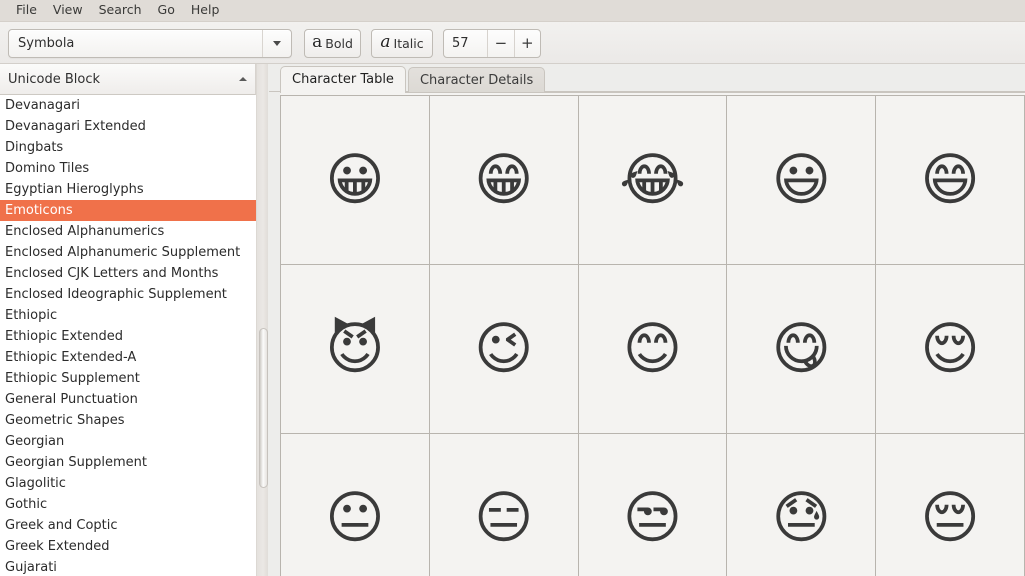  What do you see at coordinates (128, 504) in the screenshot?
I see `block-list-item: Gothic` at bounding box center [128, 504].